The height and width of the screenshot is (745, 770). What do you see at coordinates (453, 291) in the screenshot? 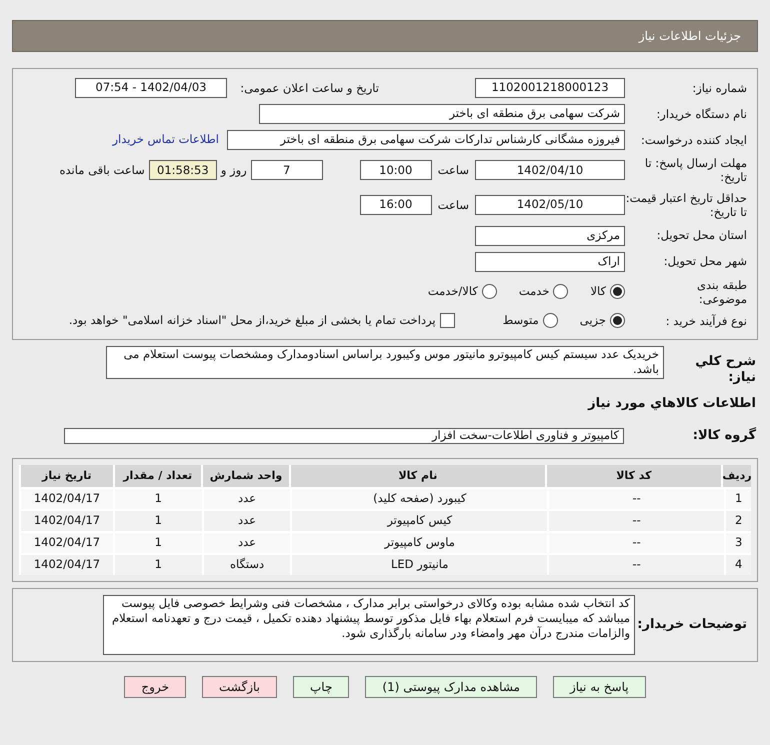
I see `radio-label: کالا/خدمت` at bounding box center [453, 291].